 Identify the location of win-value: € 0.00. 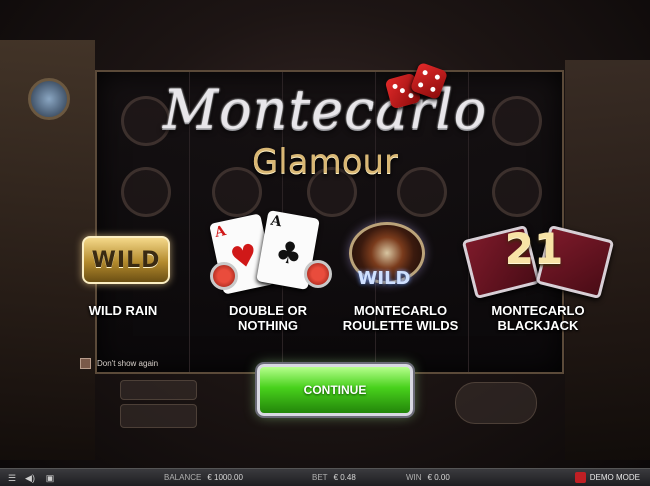
(438, 477).